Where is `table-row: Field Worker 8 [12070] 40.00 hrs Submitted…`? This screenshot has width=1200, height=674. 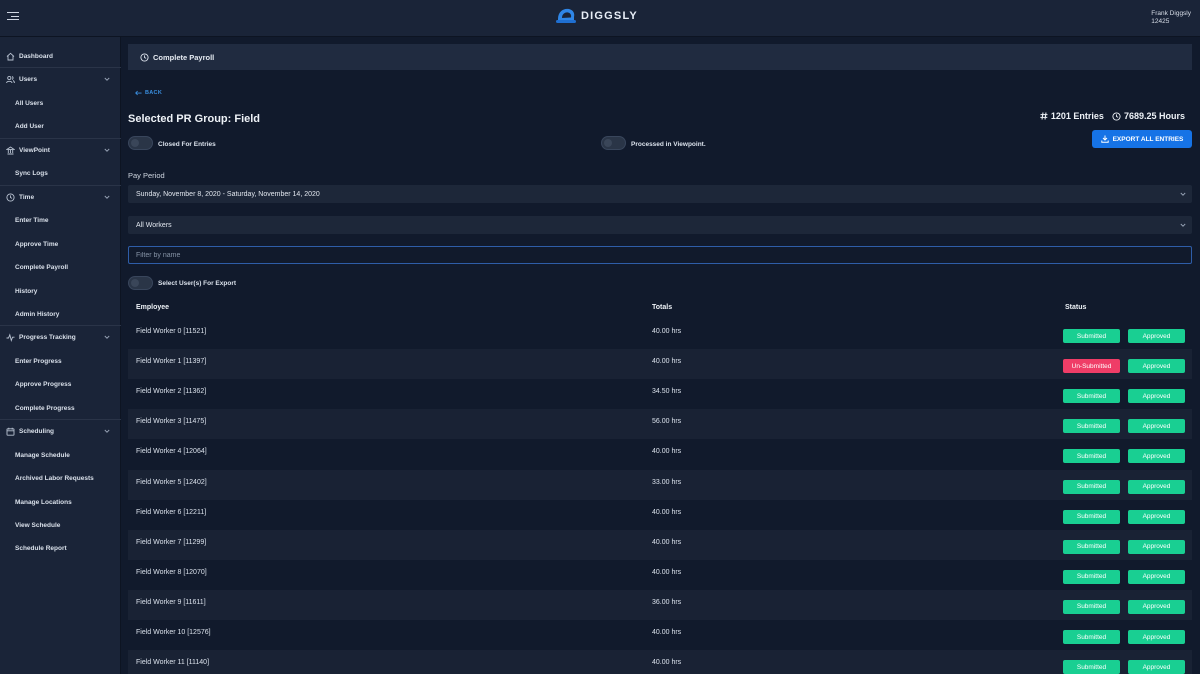
table-row: Field Worker 8 [12070] 40.00 hrs Submitted… is located at coordinates (660, 575).